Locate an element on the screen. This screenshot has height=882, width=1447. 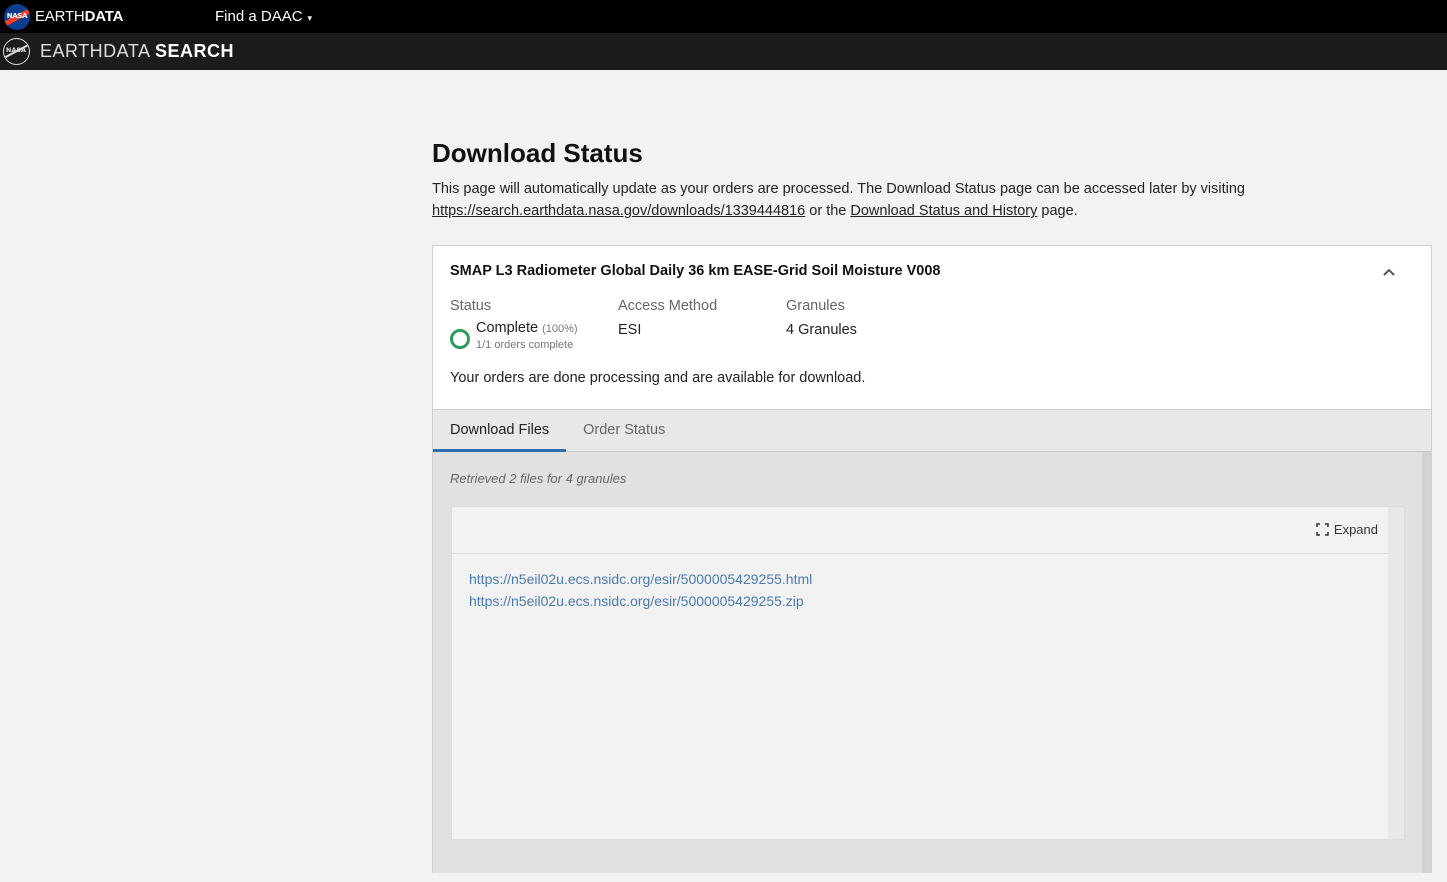
app-title-link: EARTHDATA SEARCH is located at coordinates (137, 51).